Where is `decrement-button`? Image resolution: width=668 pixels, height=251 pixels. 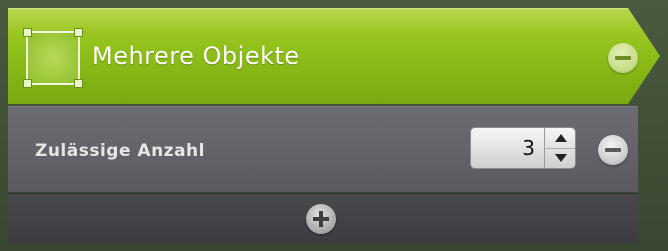
decrement-button is located at coordinates (560, 158).